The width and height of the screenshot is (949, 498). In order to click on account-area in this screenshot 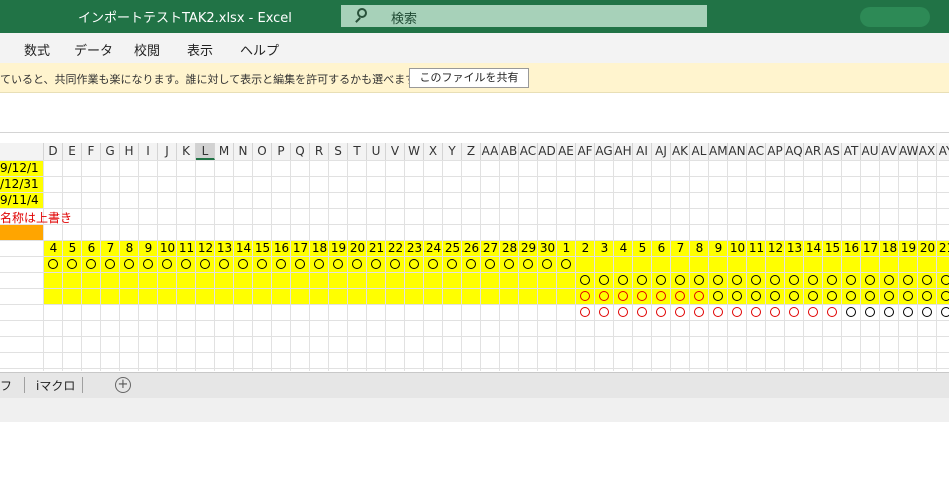, I will do `click(895, 17)`.